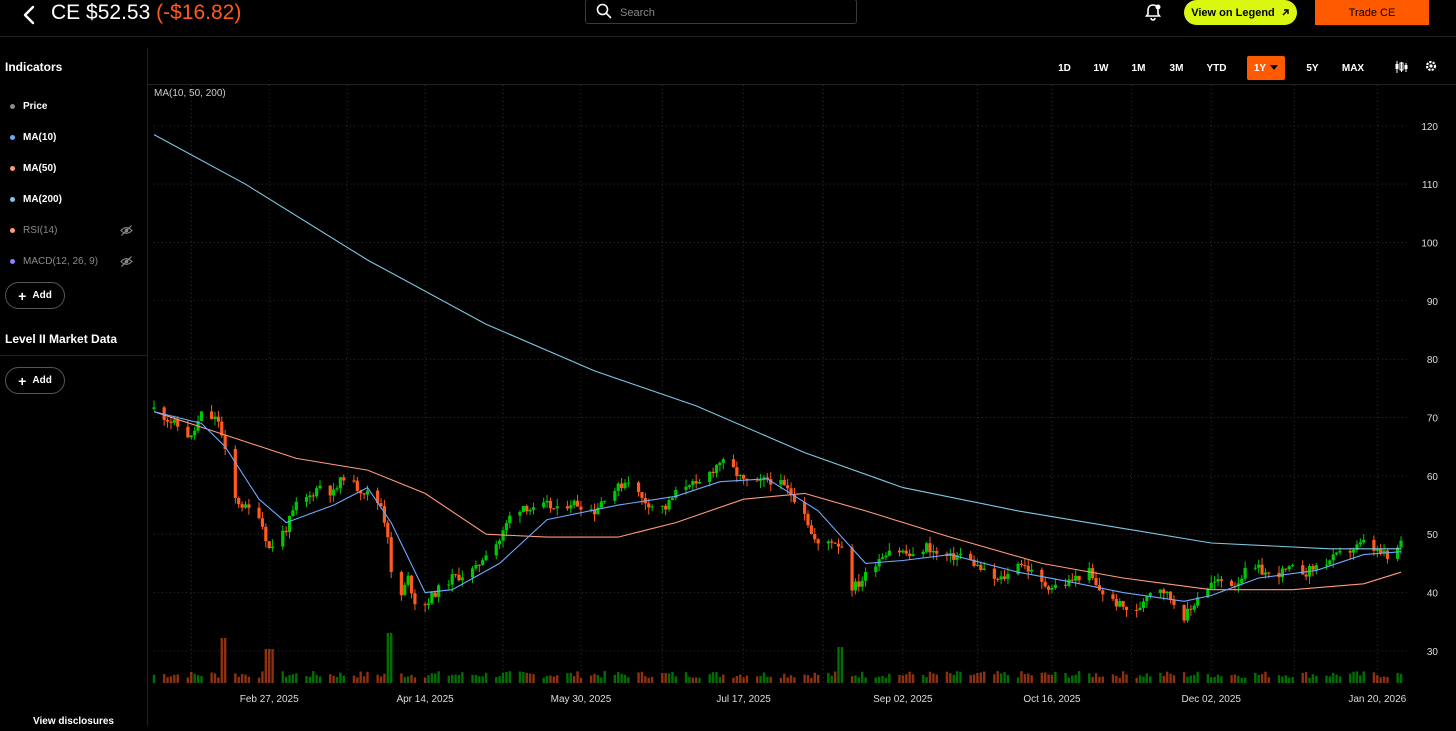 The width and height of the screenshot is (1456, 731). What do you see at coordinates (1064, 68) in the screenshot?
I see `range-1d: 1D` at bounding box center [1064, 68].